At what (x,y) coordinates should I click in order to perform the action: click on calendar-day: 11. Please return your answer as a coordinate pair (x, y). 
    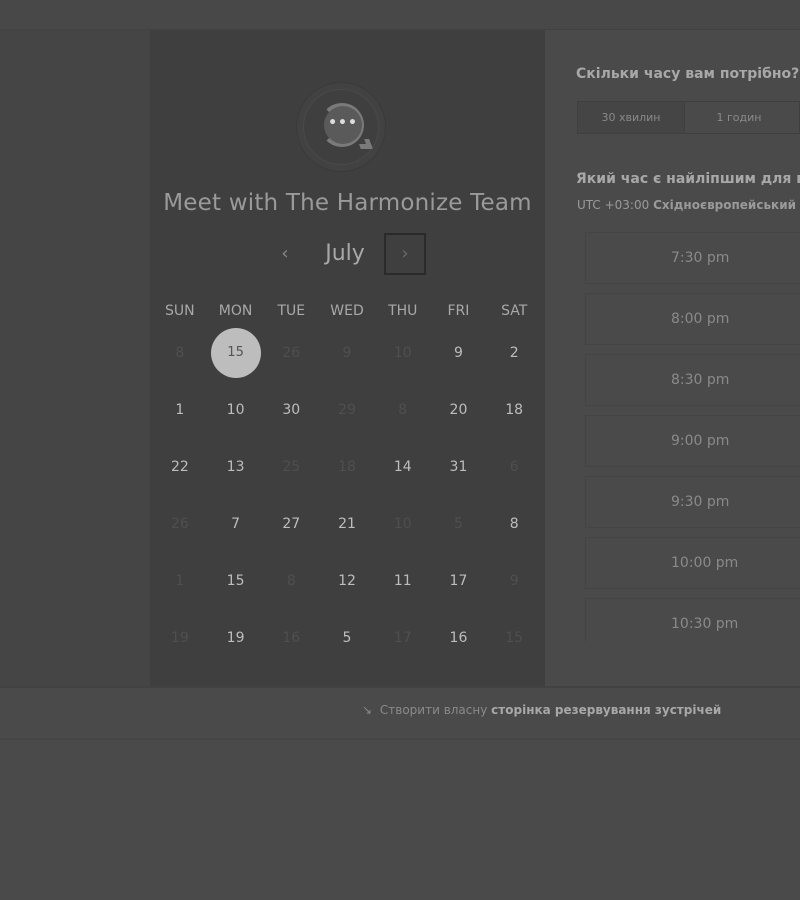
    Looking at the image, I should click on (403, 580).